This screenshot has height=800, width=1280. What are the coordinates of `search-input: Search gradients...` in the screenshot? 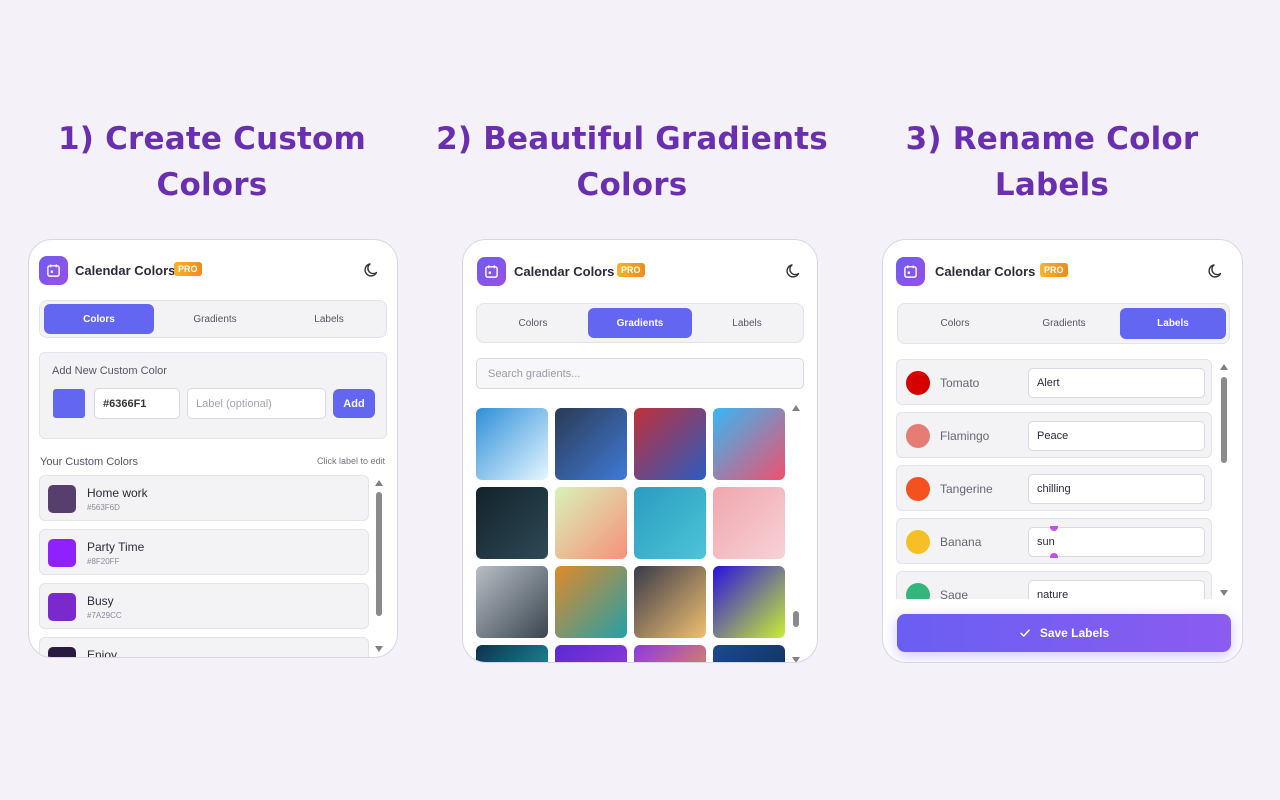 It's located at (640, 373).